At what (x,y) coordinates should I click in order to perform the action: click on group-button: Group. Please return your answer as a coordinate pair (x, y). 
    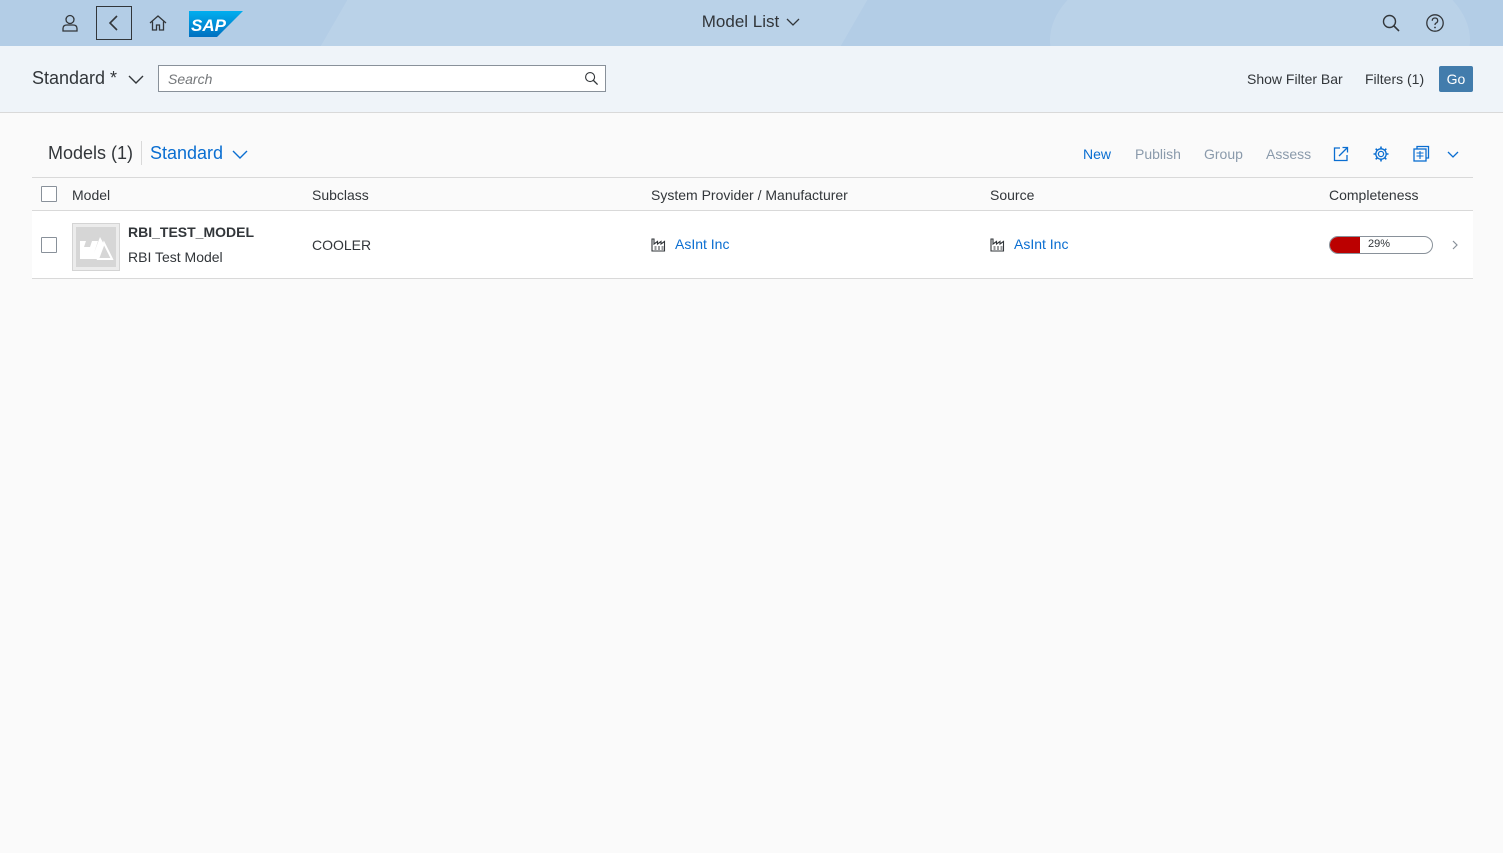
    Looking at the image, I should click on (1223, 154).